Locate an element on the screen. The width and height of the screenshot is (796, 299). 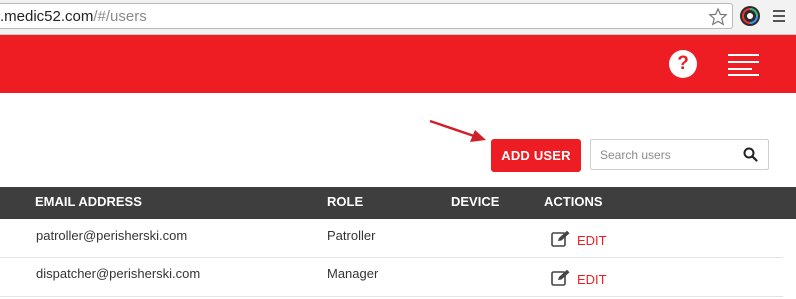
hamburger-icon is located at coordinates (743, 64).